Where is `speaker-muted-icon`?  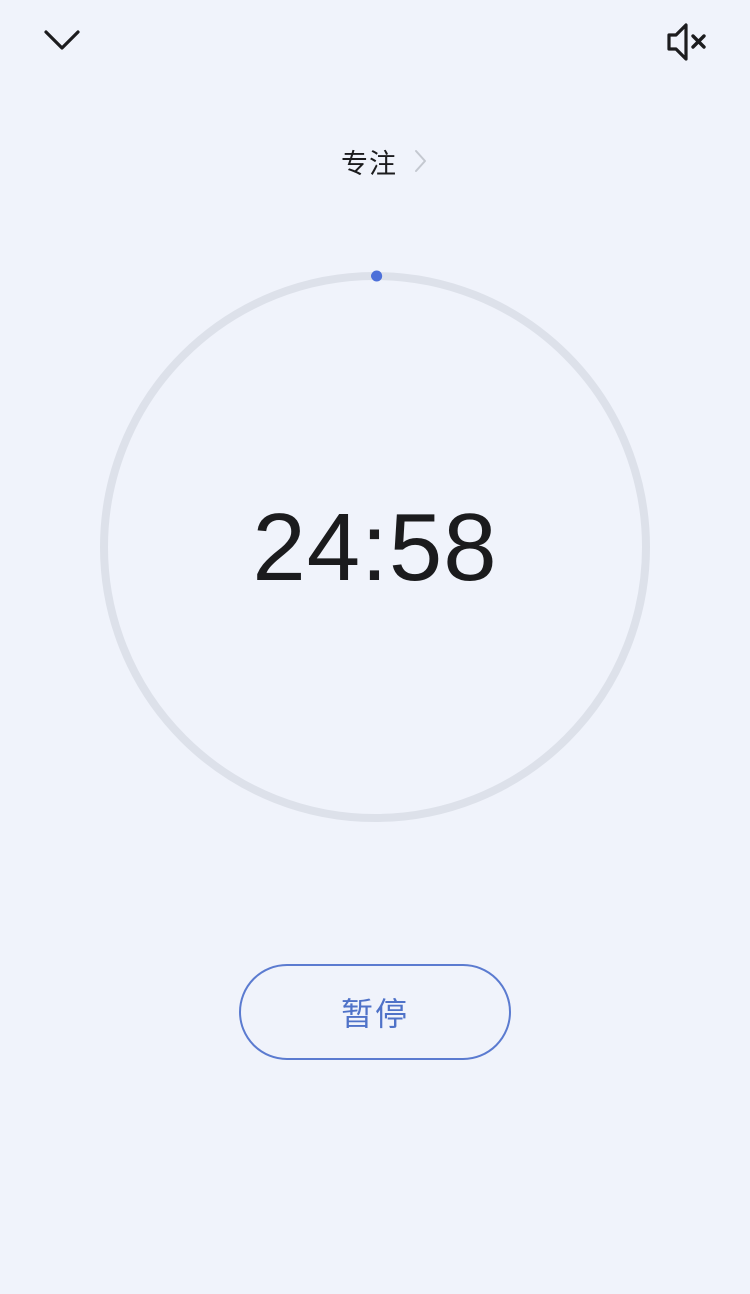
speaker-muted-icon is located at coordinates (686, 42).